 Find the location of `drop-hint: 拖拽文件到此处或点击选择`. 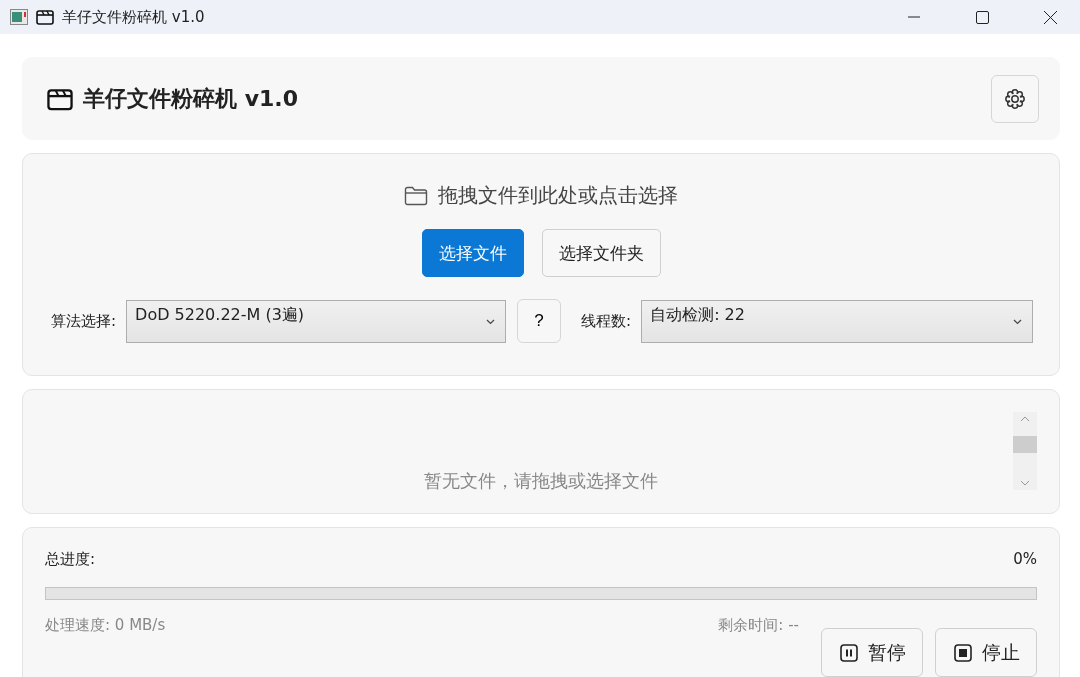

drop-hint: 拖拽文件到此处或点击选择 is located at coordinates (558, 195).